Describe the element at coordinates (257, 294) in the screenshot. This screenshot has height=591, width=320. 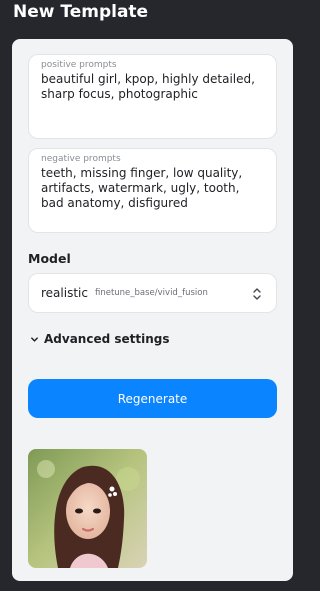
I see `chevron-up-down-icon` at that location.